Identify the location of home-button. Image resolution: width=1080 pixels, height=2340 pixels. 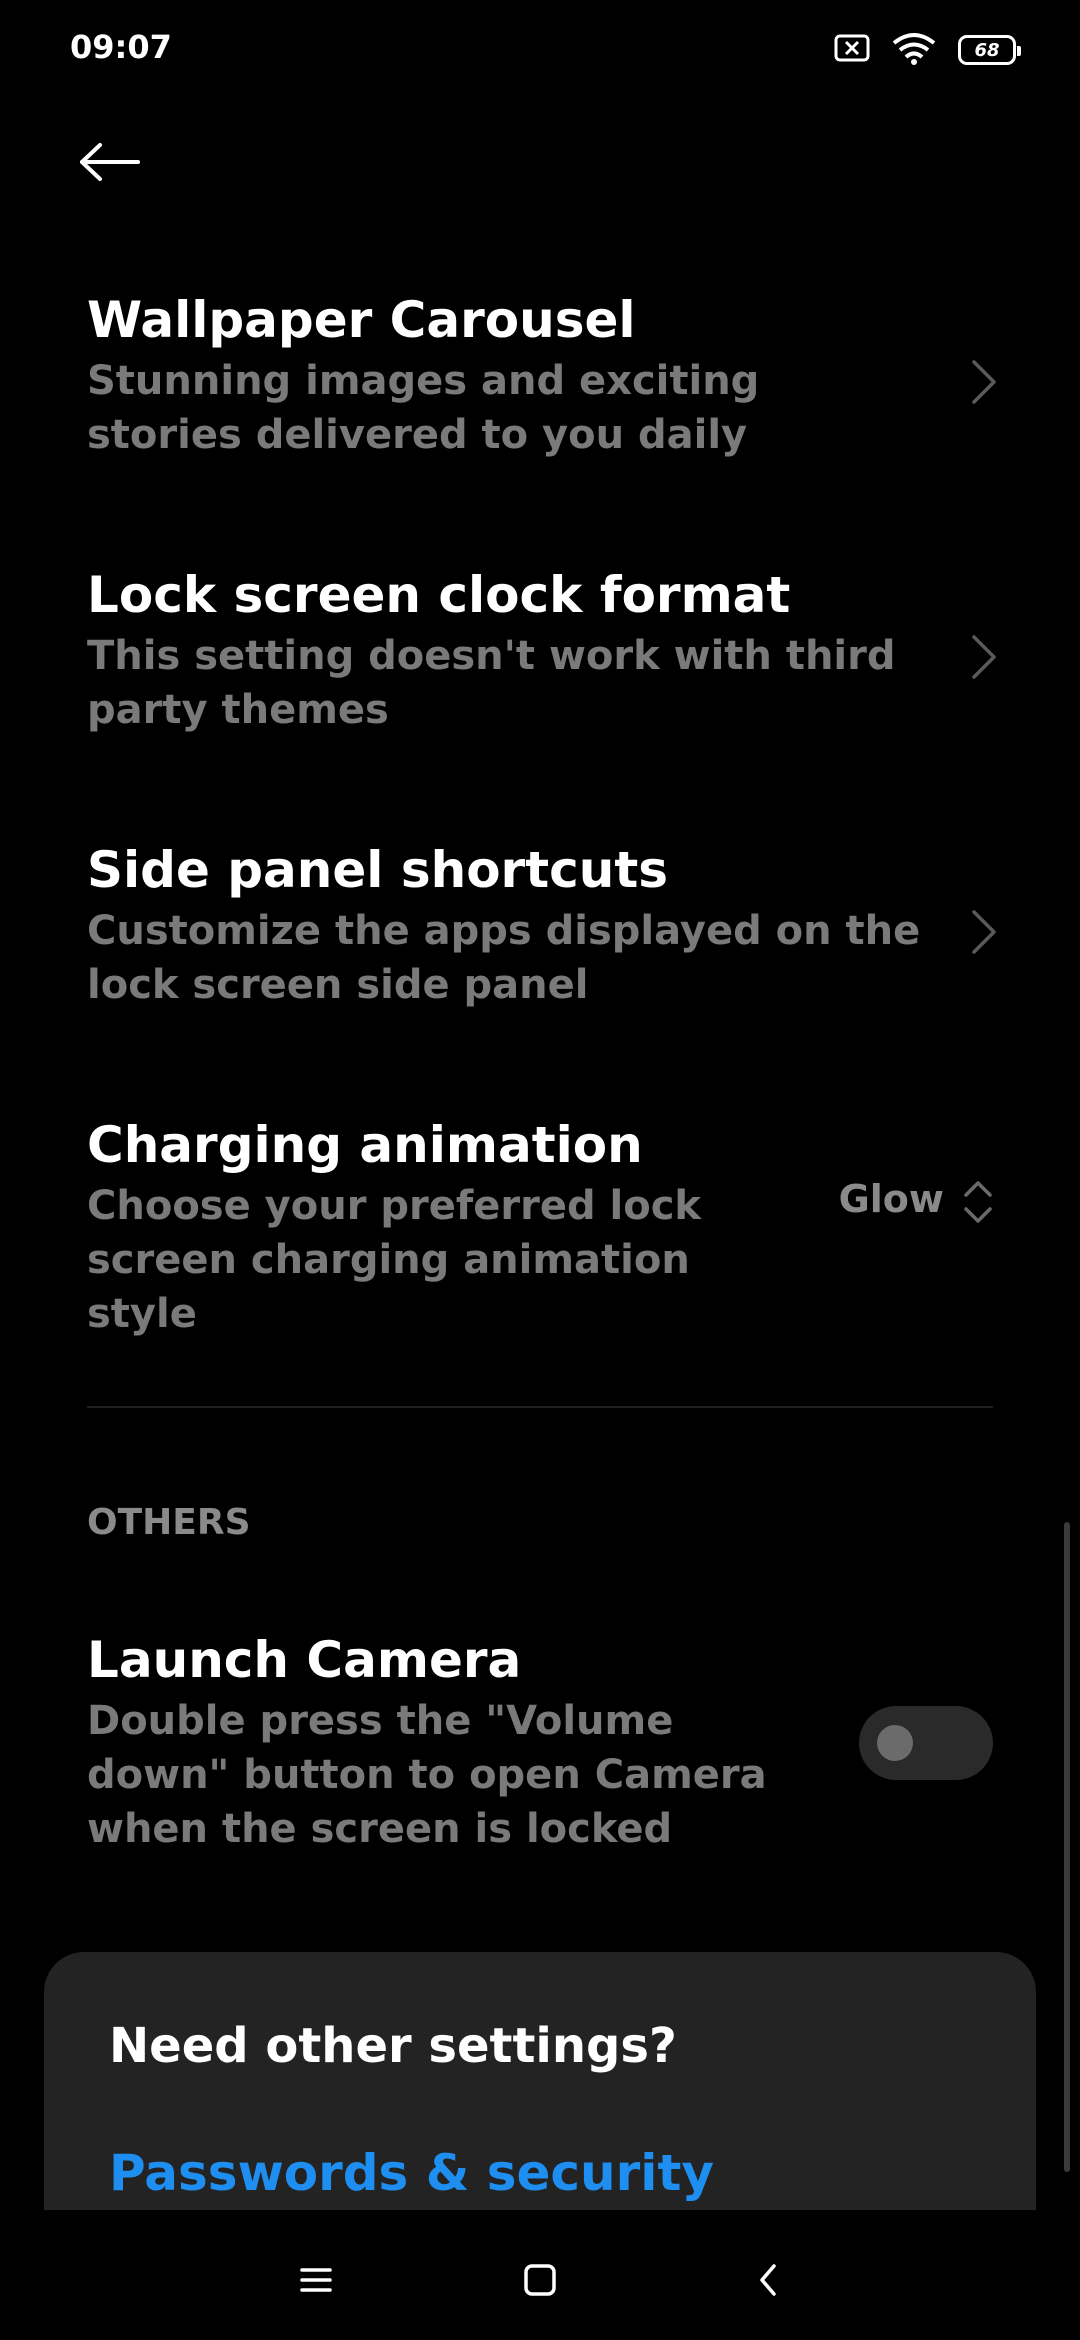
(540, 2280).